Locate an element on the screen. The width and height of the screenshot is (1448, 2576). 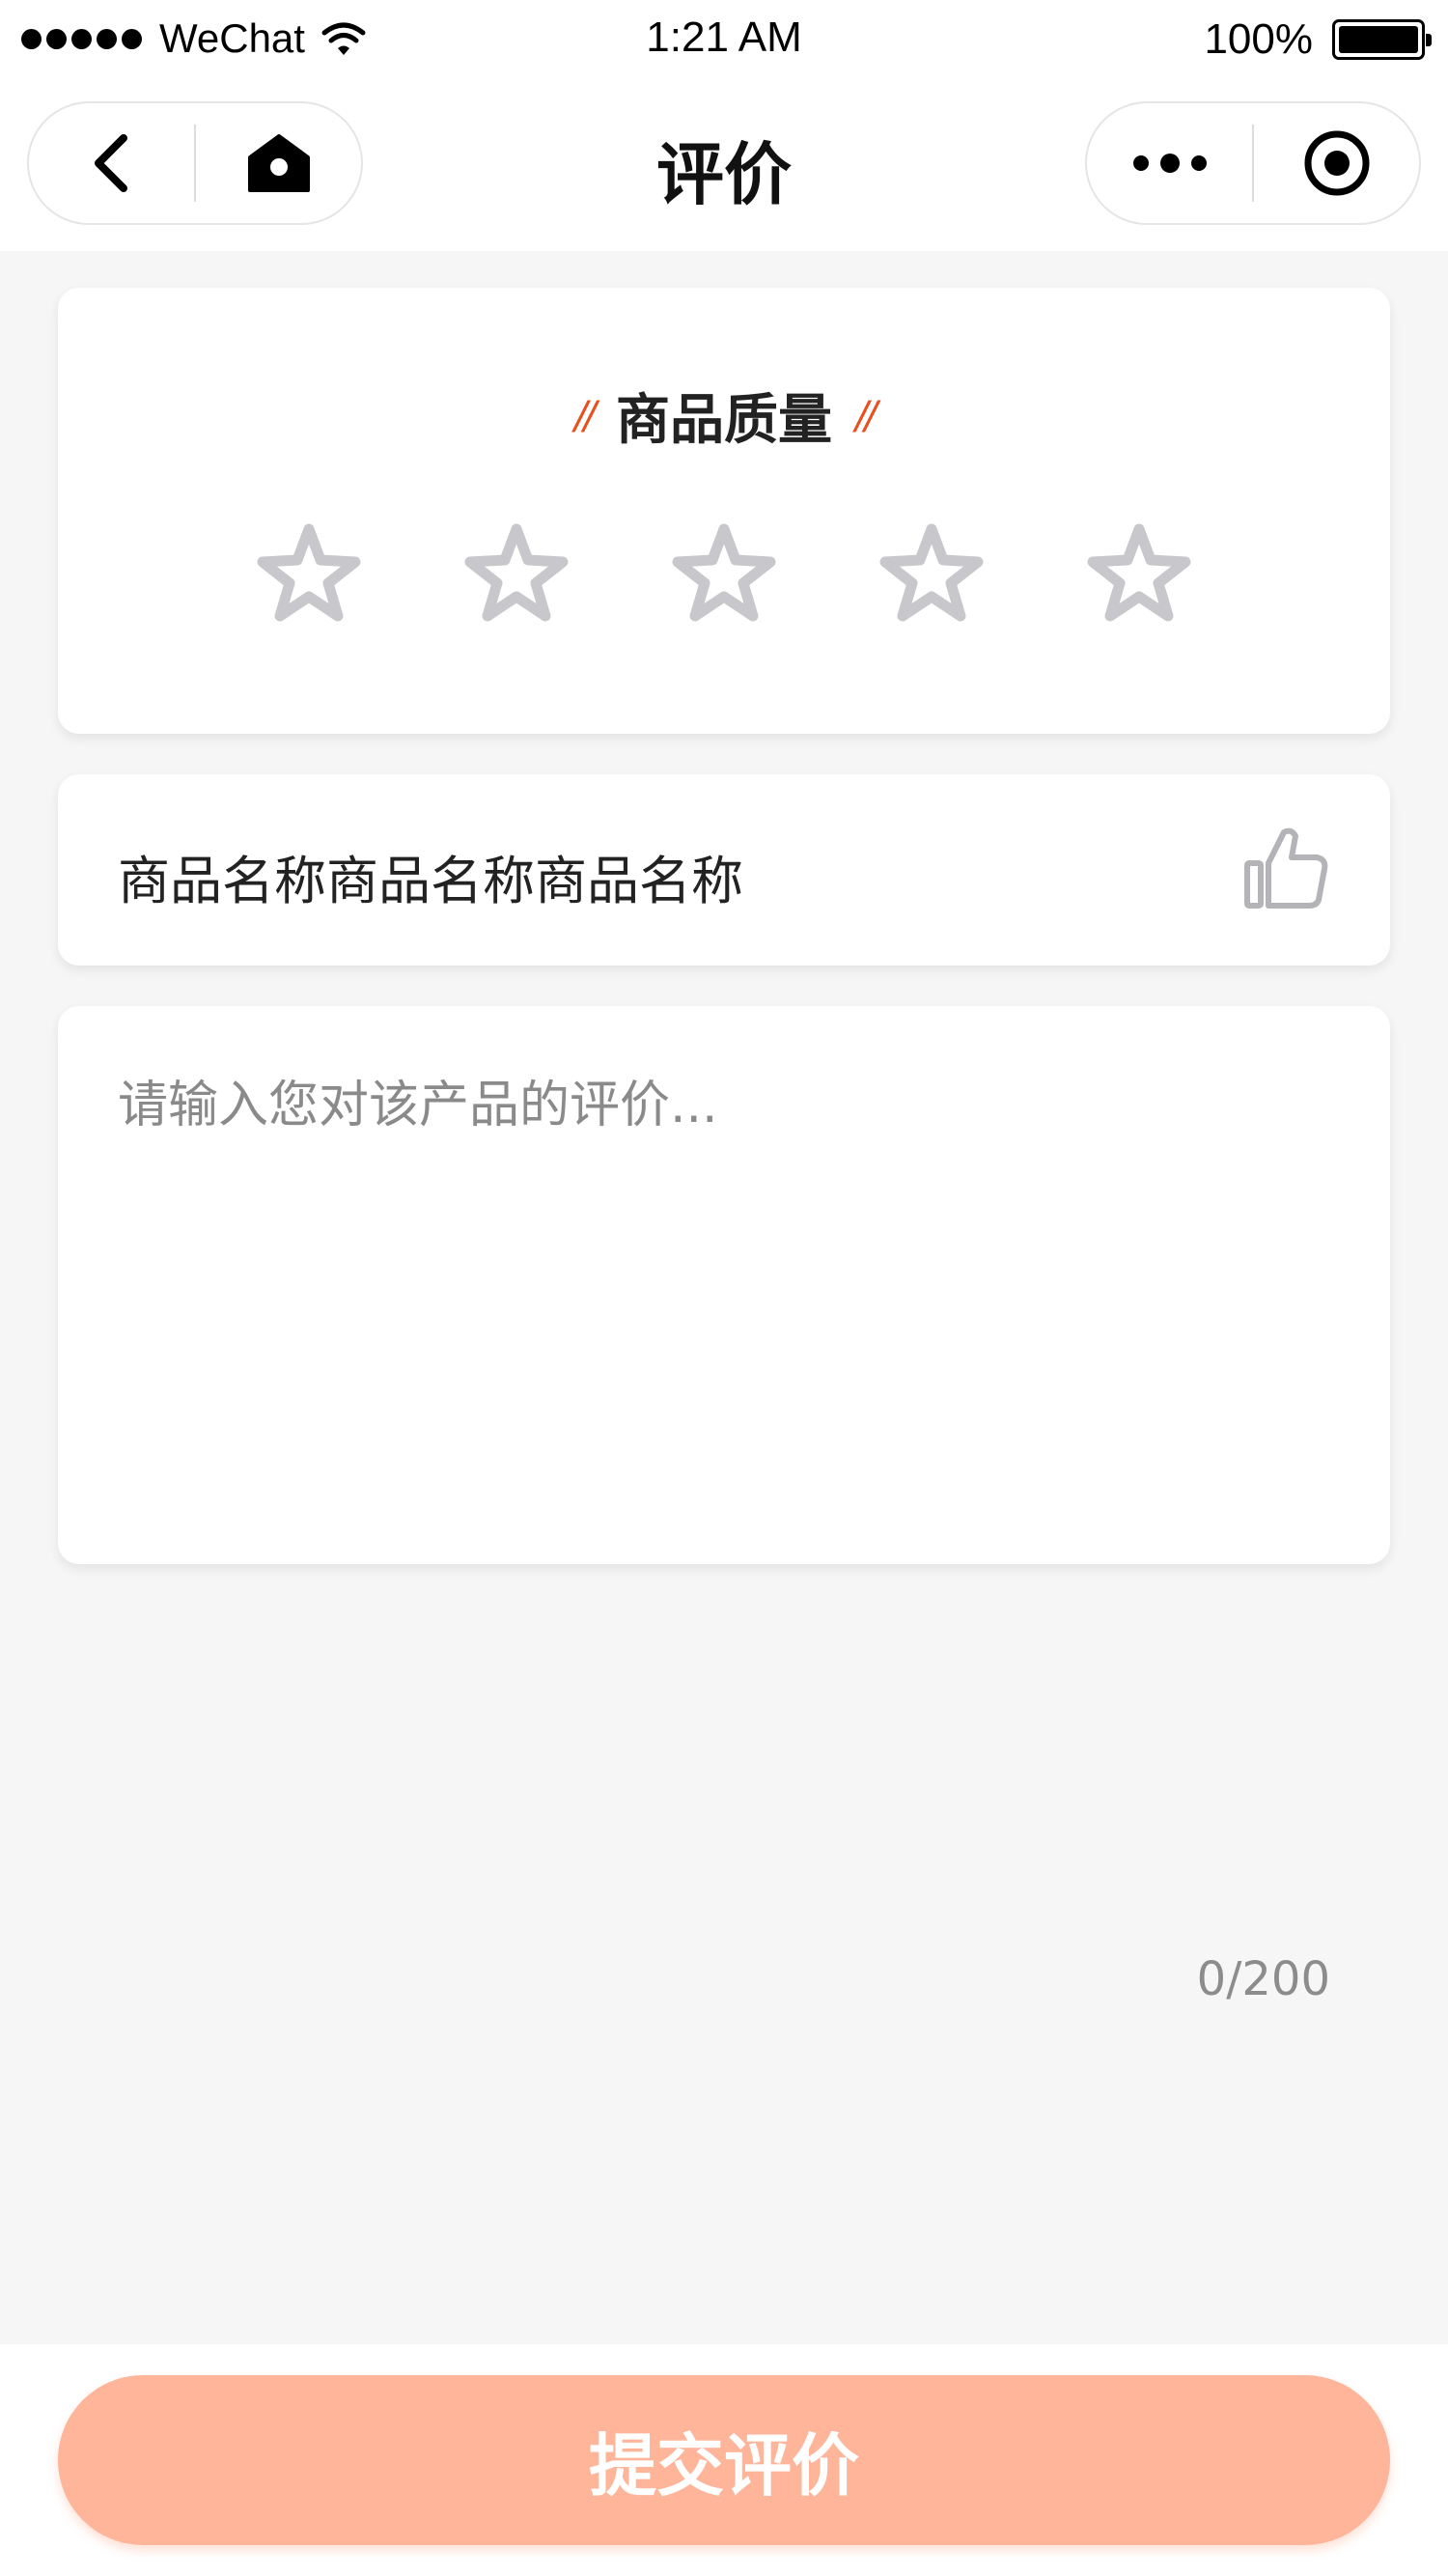
more-icon is located at coordinates (1169, 164).